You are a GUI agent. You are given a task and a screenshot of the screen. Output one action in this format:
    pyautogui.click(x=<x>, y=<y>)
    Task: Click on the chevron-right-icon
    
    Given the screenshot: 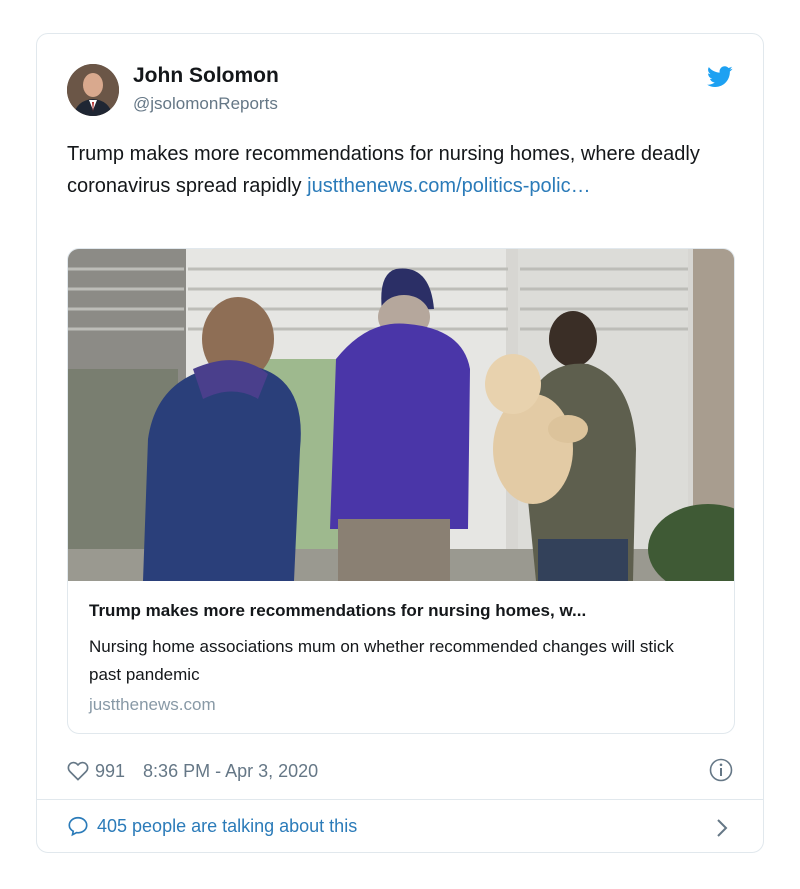 What is the action you would take?
    pyautogui.click(x=722, y=828)
    